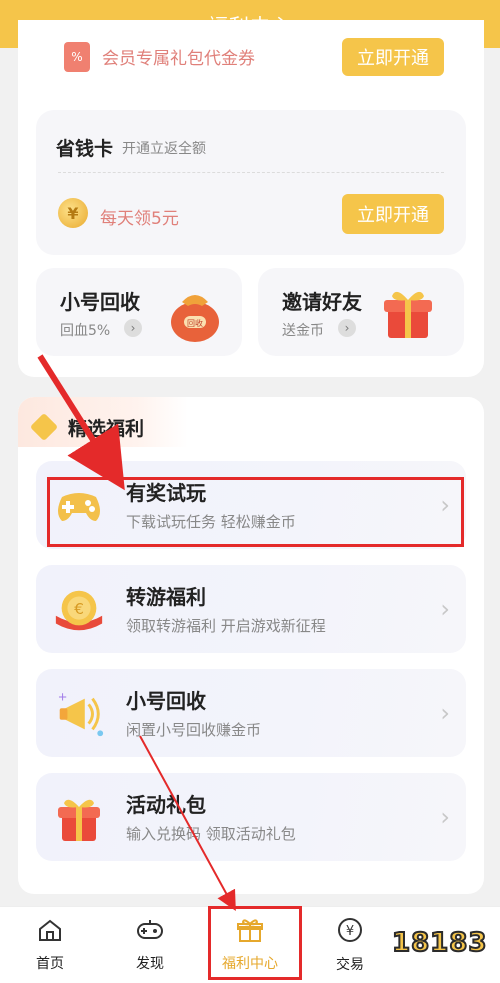 This screenshot has height=983, width=500. Describe the element at coordinates (393, 214) in the screenshot. I see `saving-open-button: 立即开通` at that location.